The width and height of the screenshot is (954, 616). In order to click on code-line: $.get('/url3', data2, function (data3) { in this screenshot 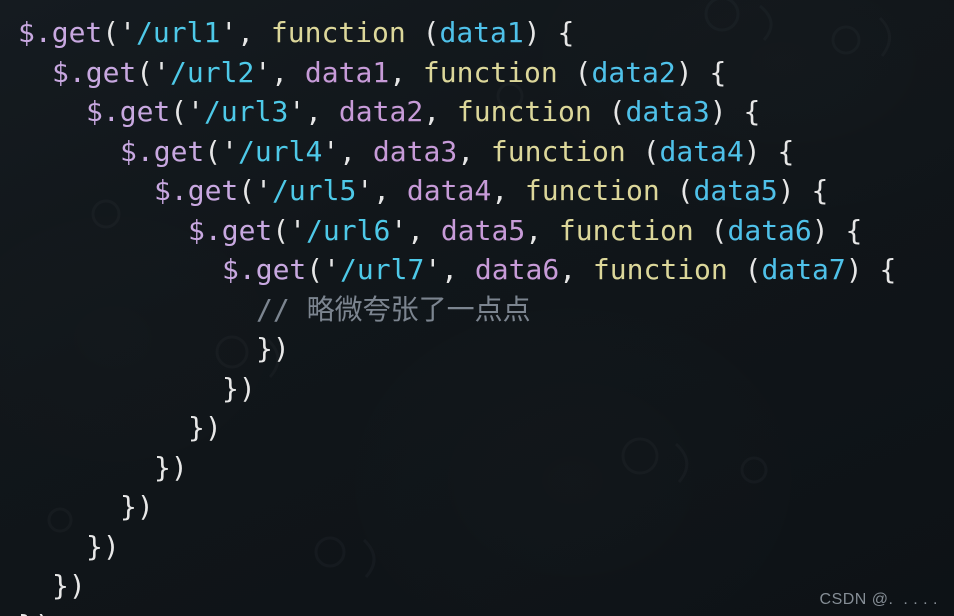, I will do `click(477, 112)`.